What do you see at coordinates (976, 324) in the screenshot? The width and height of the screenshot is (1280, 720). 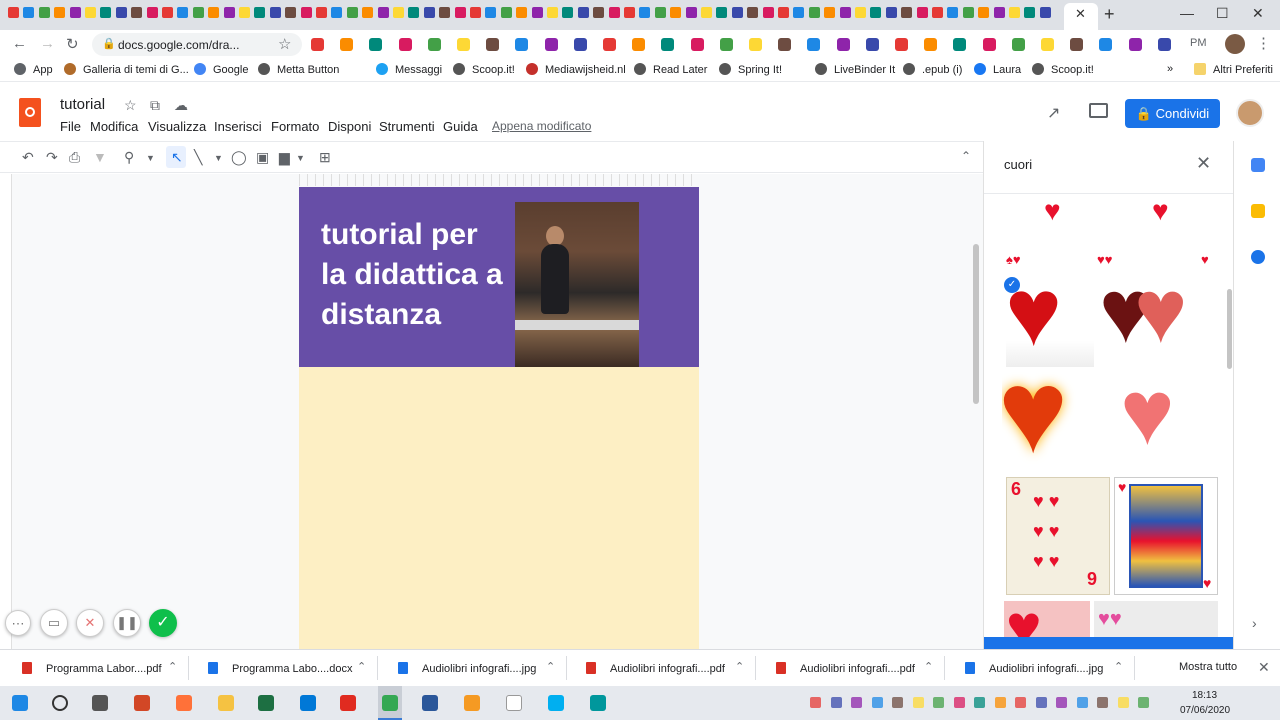 I see `canvas-scrollbar` at bounding box center [976, 324].